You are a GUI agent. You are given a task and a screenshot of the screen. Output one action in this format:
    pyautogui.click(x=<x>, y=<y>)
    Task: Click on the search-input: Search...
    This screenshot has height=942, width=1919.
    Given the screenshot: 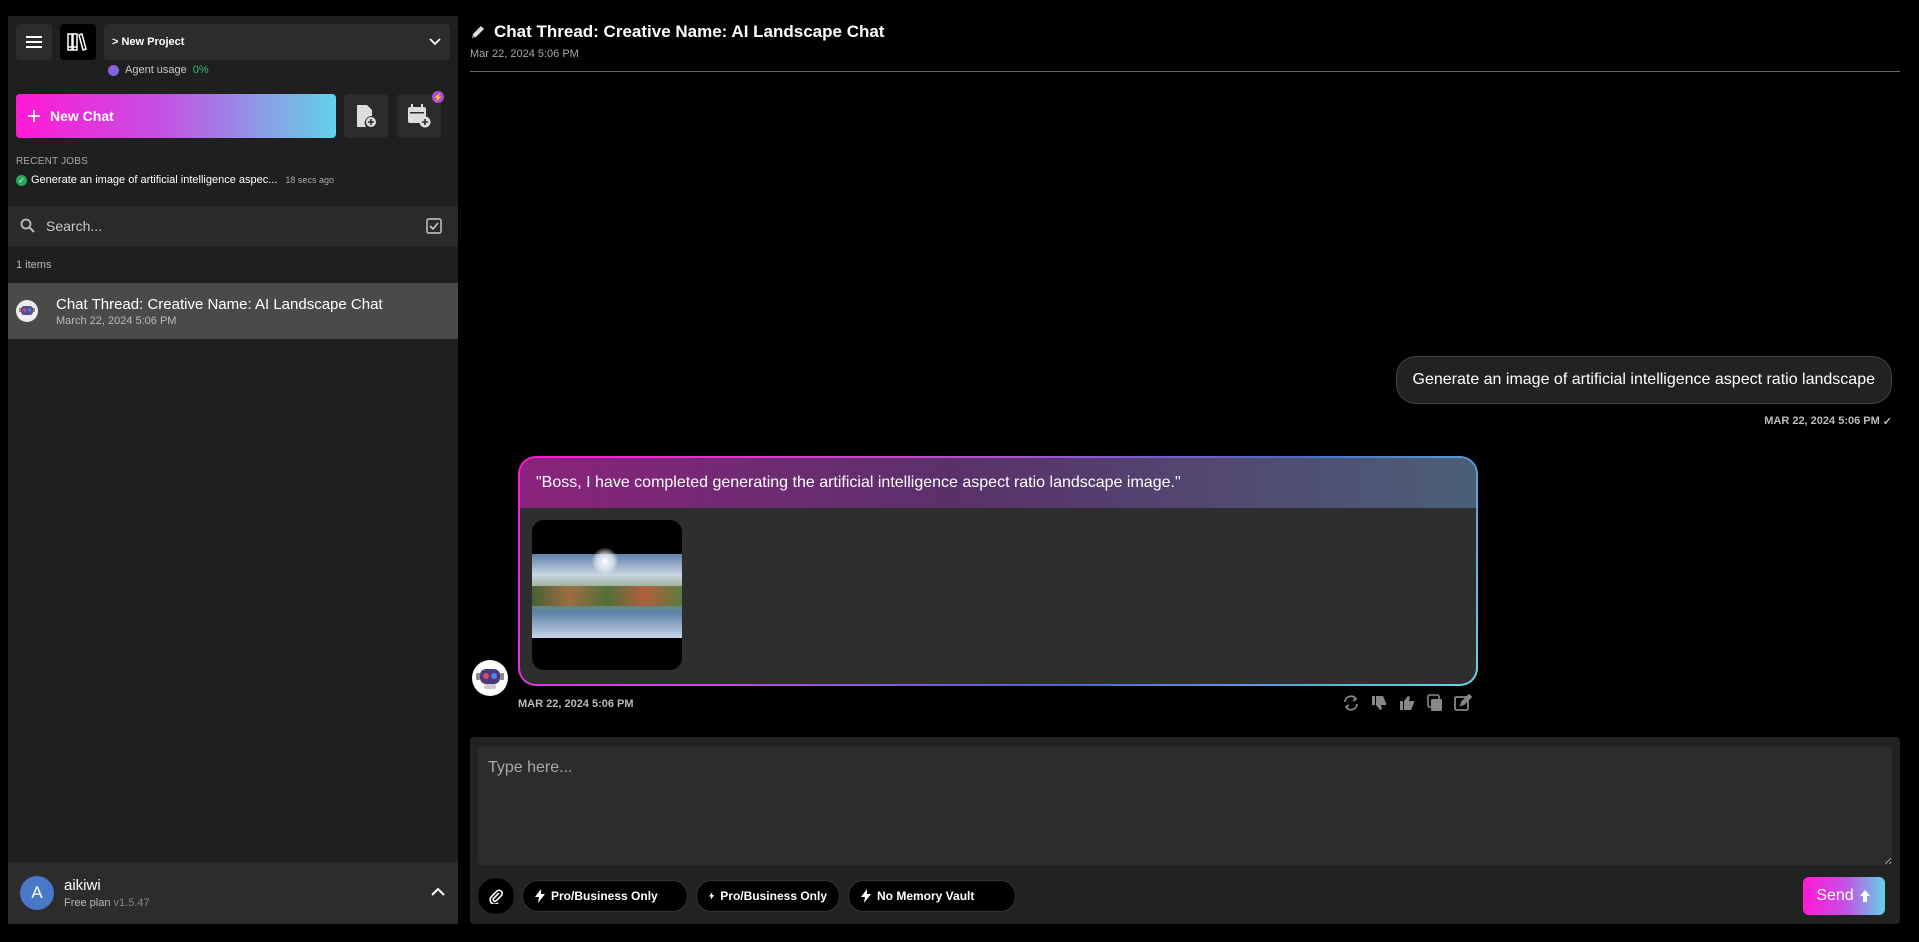 What is the action you would take?
    pyautogui.click(x=74, y=226)
    